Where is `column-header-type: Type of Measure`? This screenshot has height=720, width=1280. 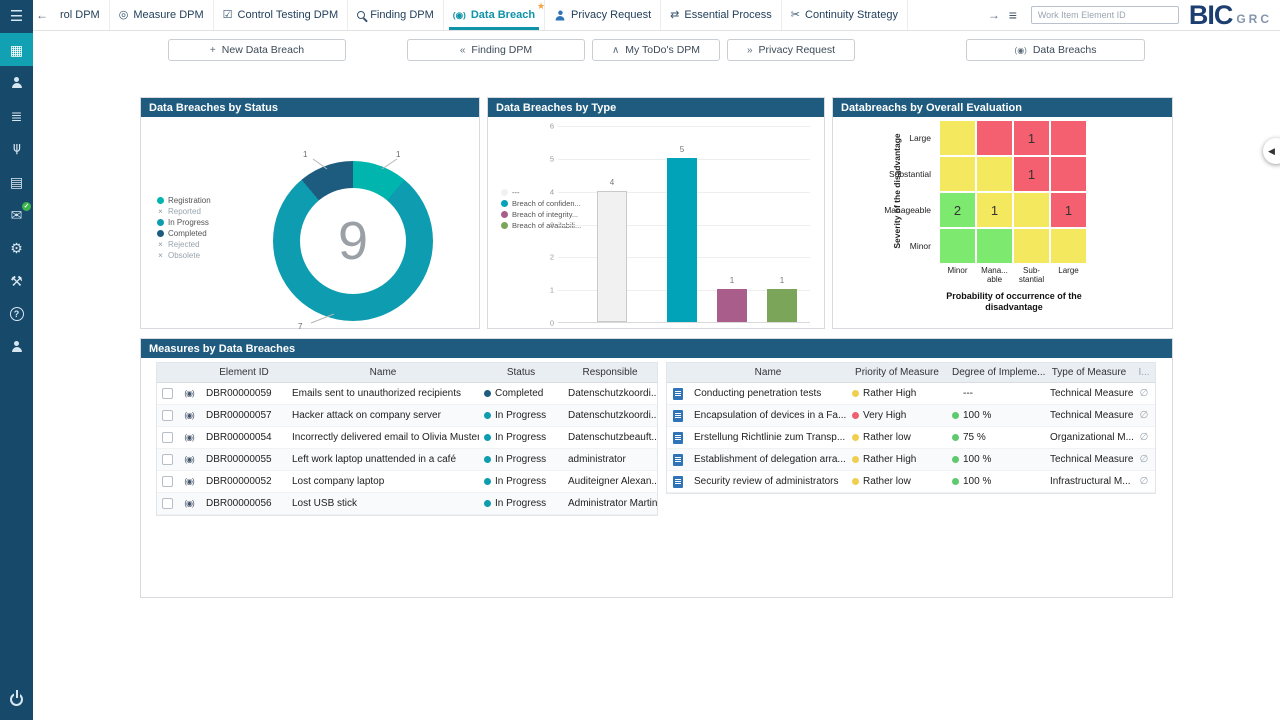
column-header-type: Type of Measure is located at coordinates (1089, 372).